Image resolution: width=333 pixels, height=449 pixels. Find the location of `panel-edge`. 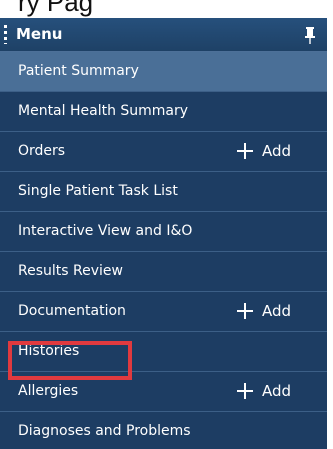

panel-edge is located at coordinates (330, 233).